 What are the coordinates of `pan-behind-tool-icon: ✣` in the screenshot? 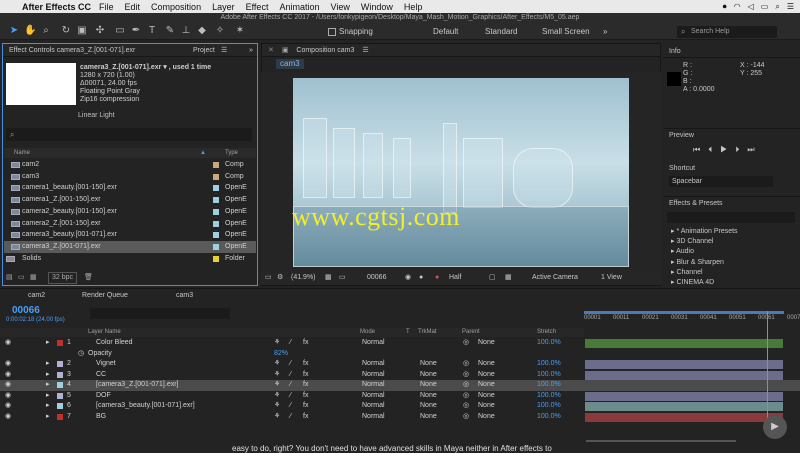 It's located at (100, 31).